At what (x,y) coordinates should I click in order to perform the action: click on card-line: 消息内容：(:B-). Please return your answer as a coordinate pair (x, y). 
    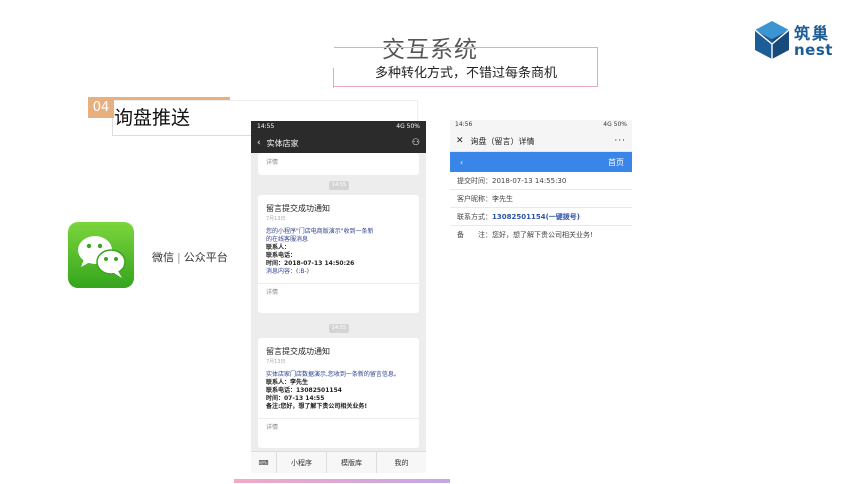
    Looking at the image, I should click on (287, 271).